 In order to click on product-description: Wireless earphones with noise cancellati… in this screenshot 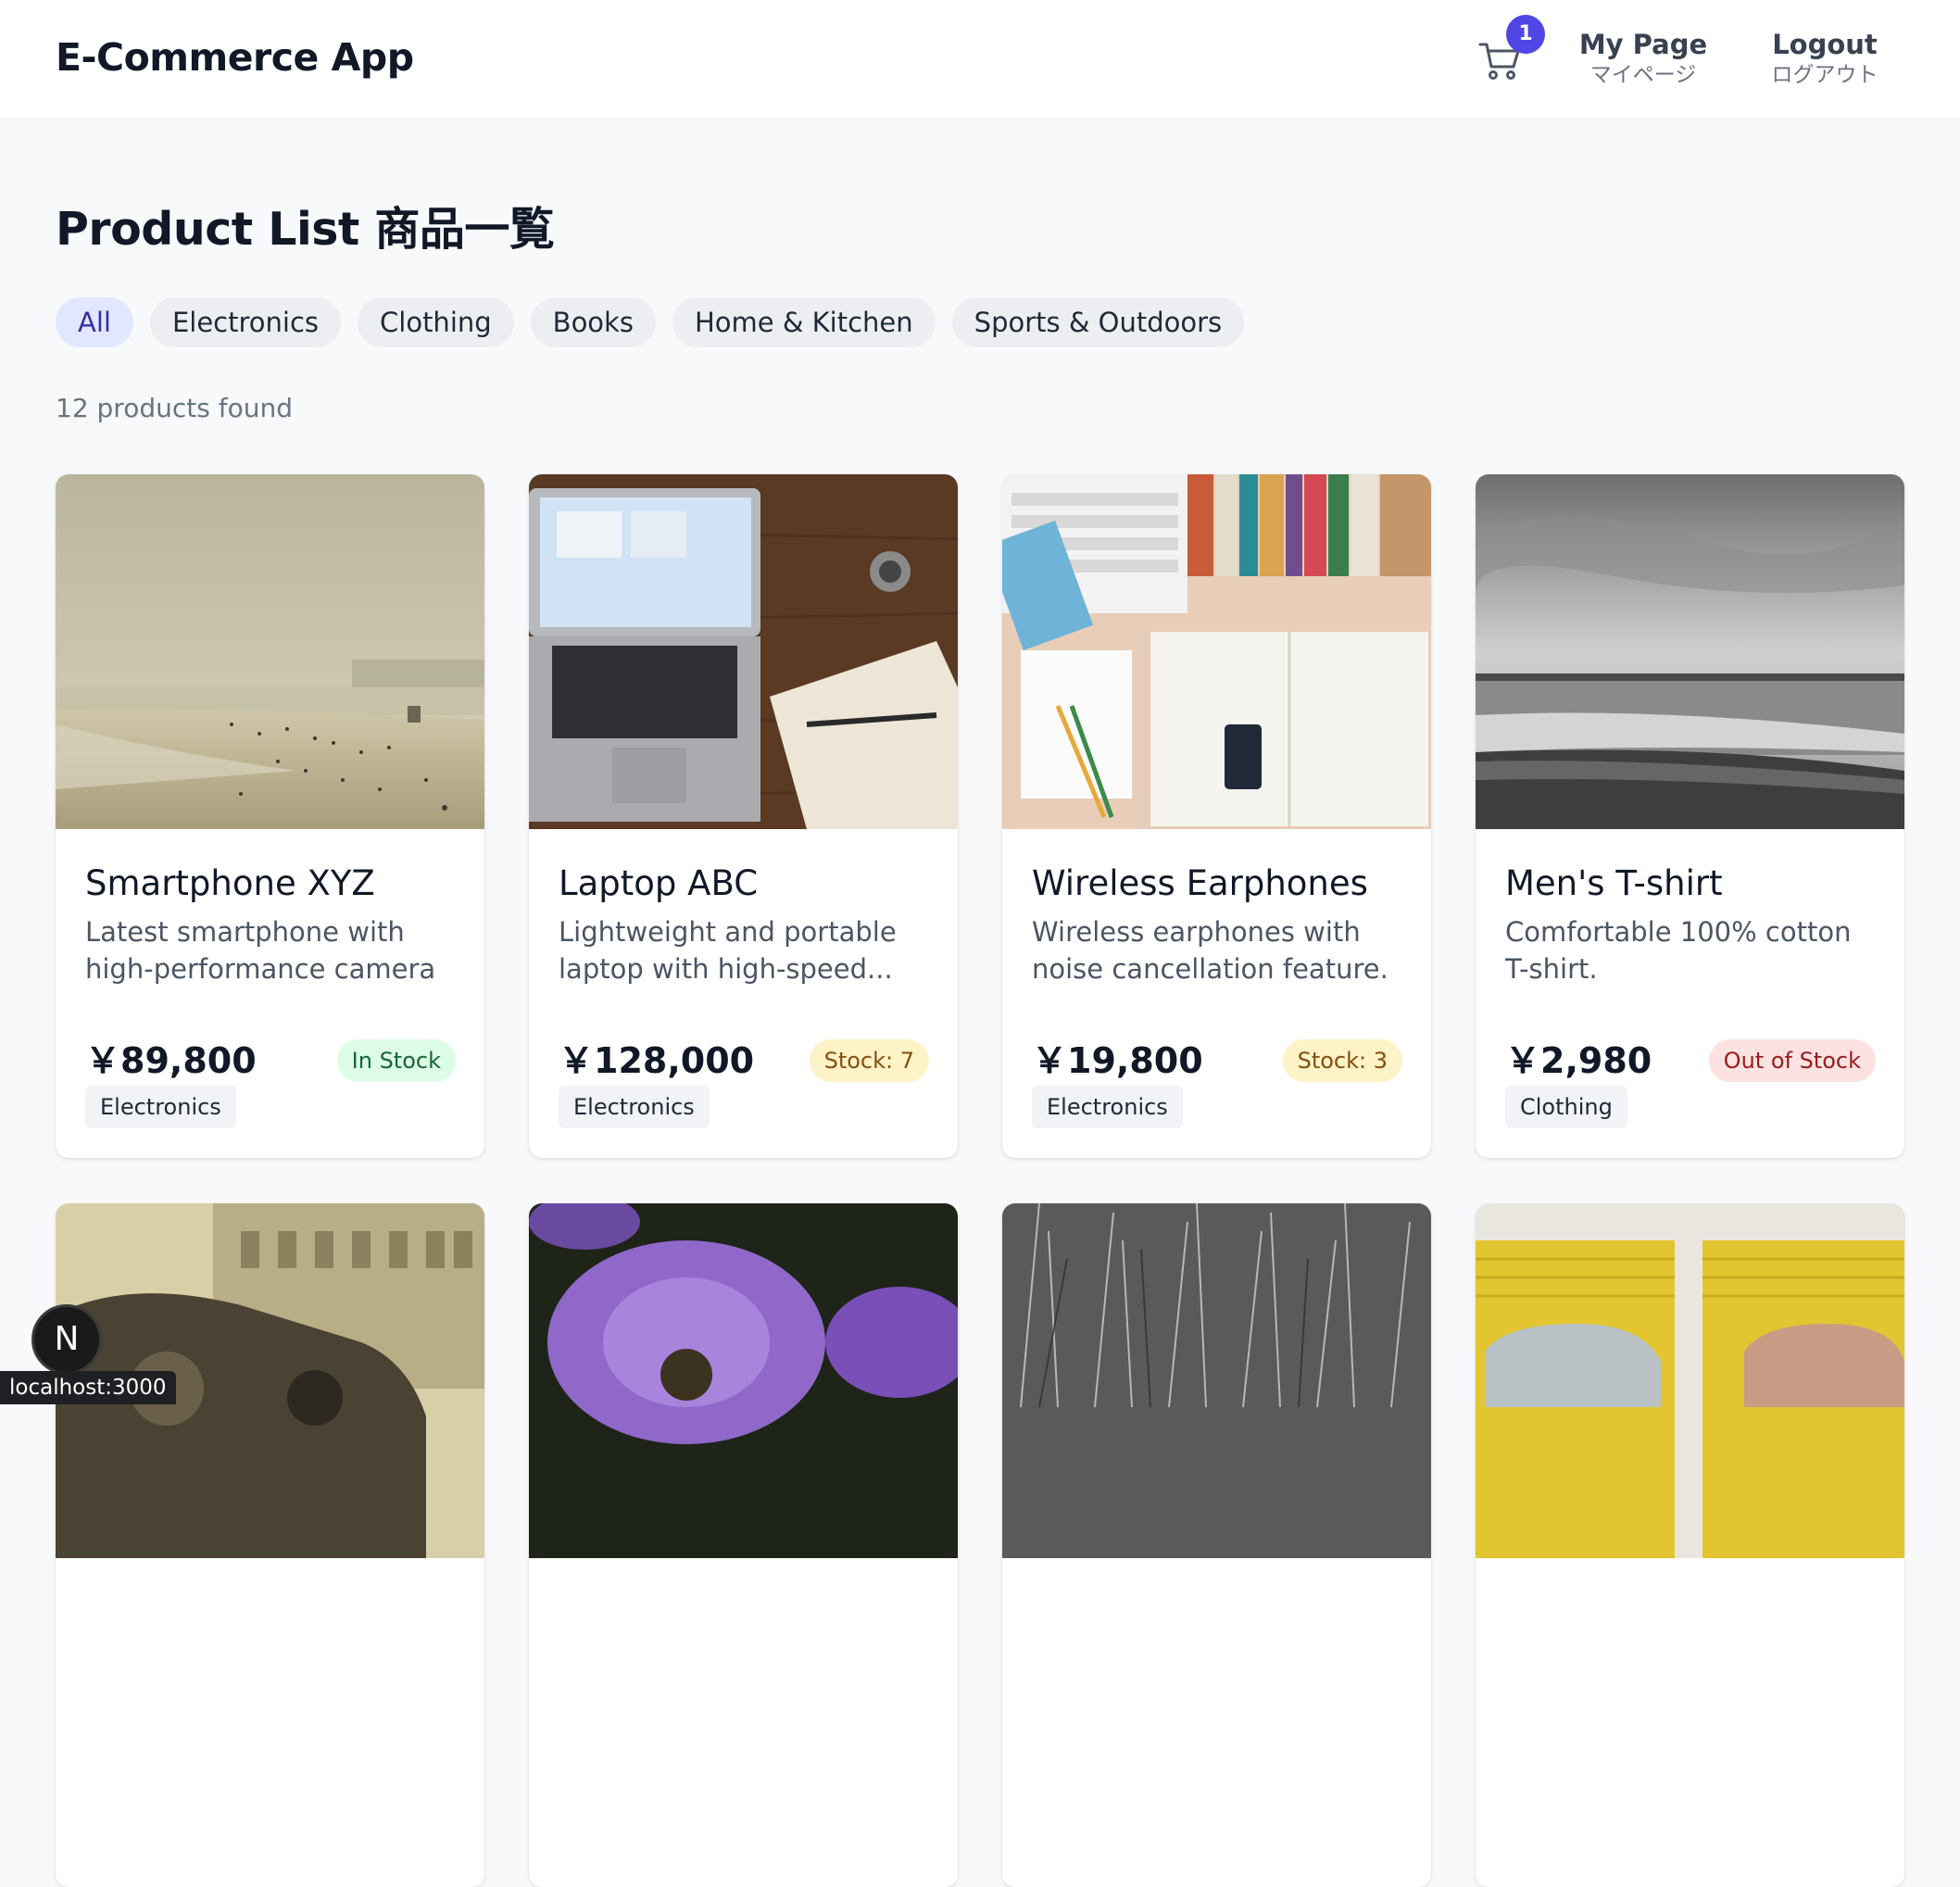, I will do `click(1210, 951)`.